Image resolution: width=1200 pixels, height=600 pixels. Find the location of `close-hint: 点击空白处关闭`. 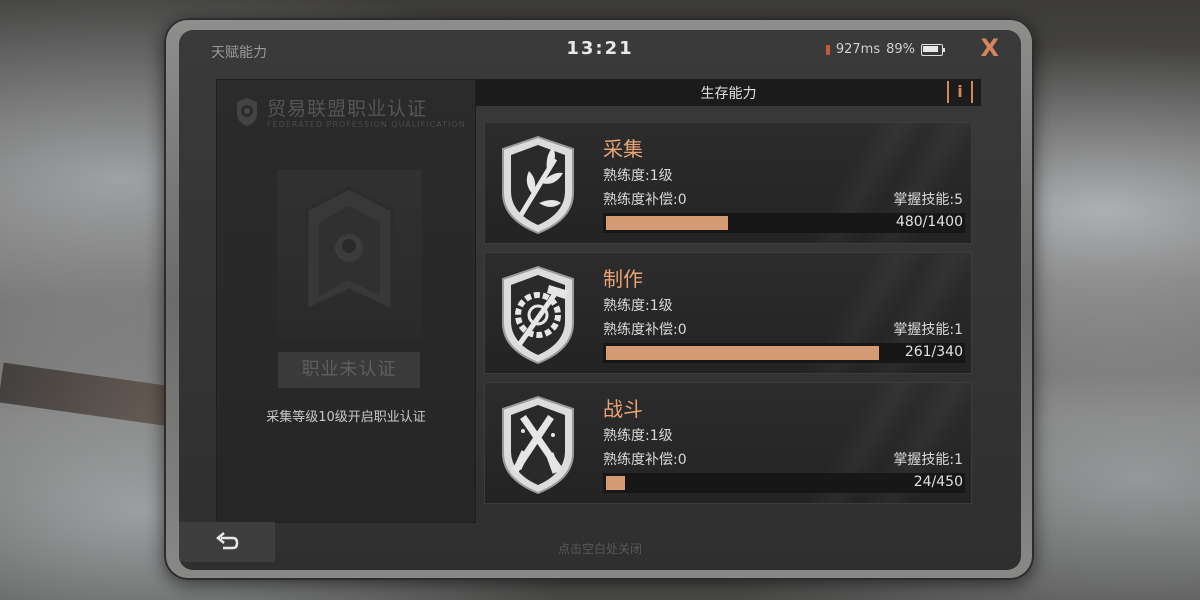

close-hint: 点击空白处关闭 is located at coordinates (599, 549).